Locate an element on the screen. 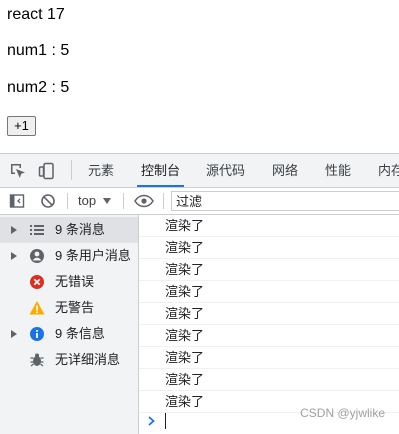 This screenshot has width=399, height=434. tab-separator is located at coordinates (71, 170).